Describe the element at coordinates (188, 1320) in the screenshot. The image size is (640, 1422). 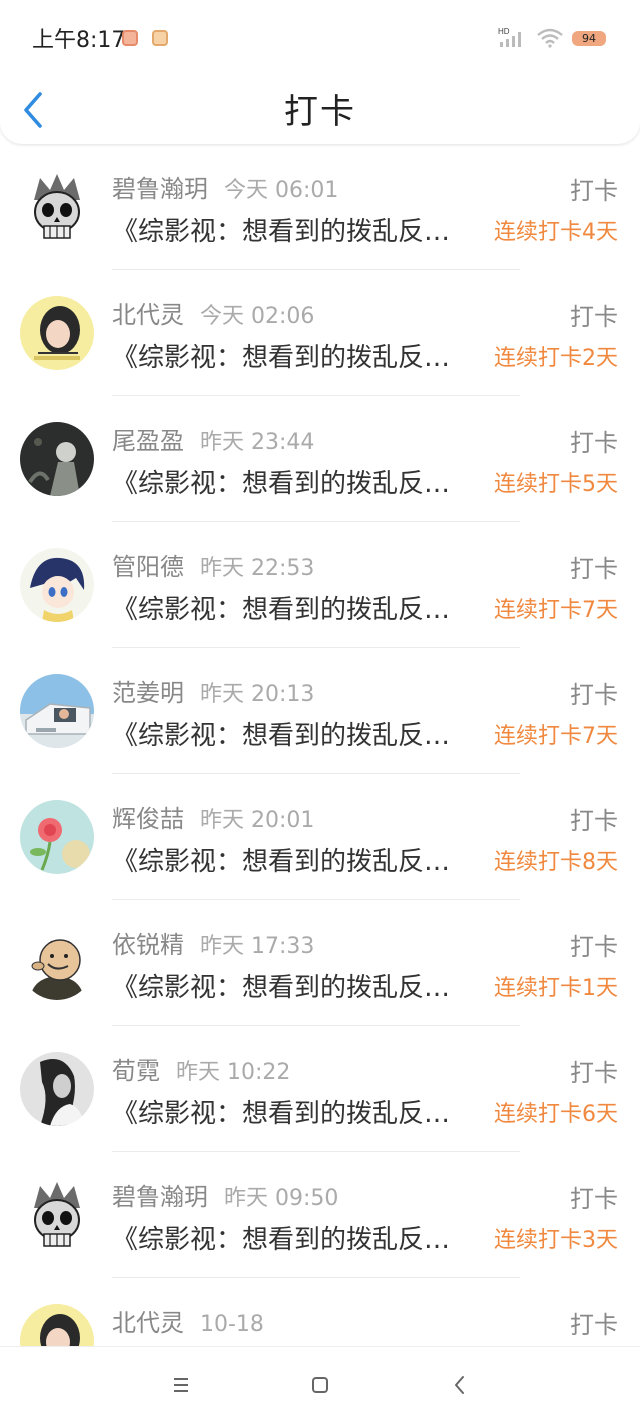
I see `entry-user-name: 北代灵 10-18` at that location.